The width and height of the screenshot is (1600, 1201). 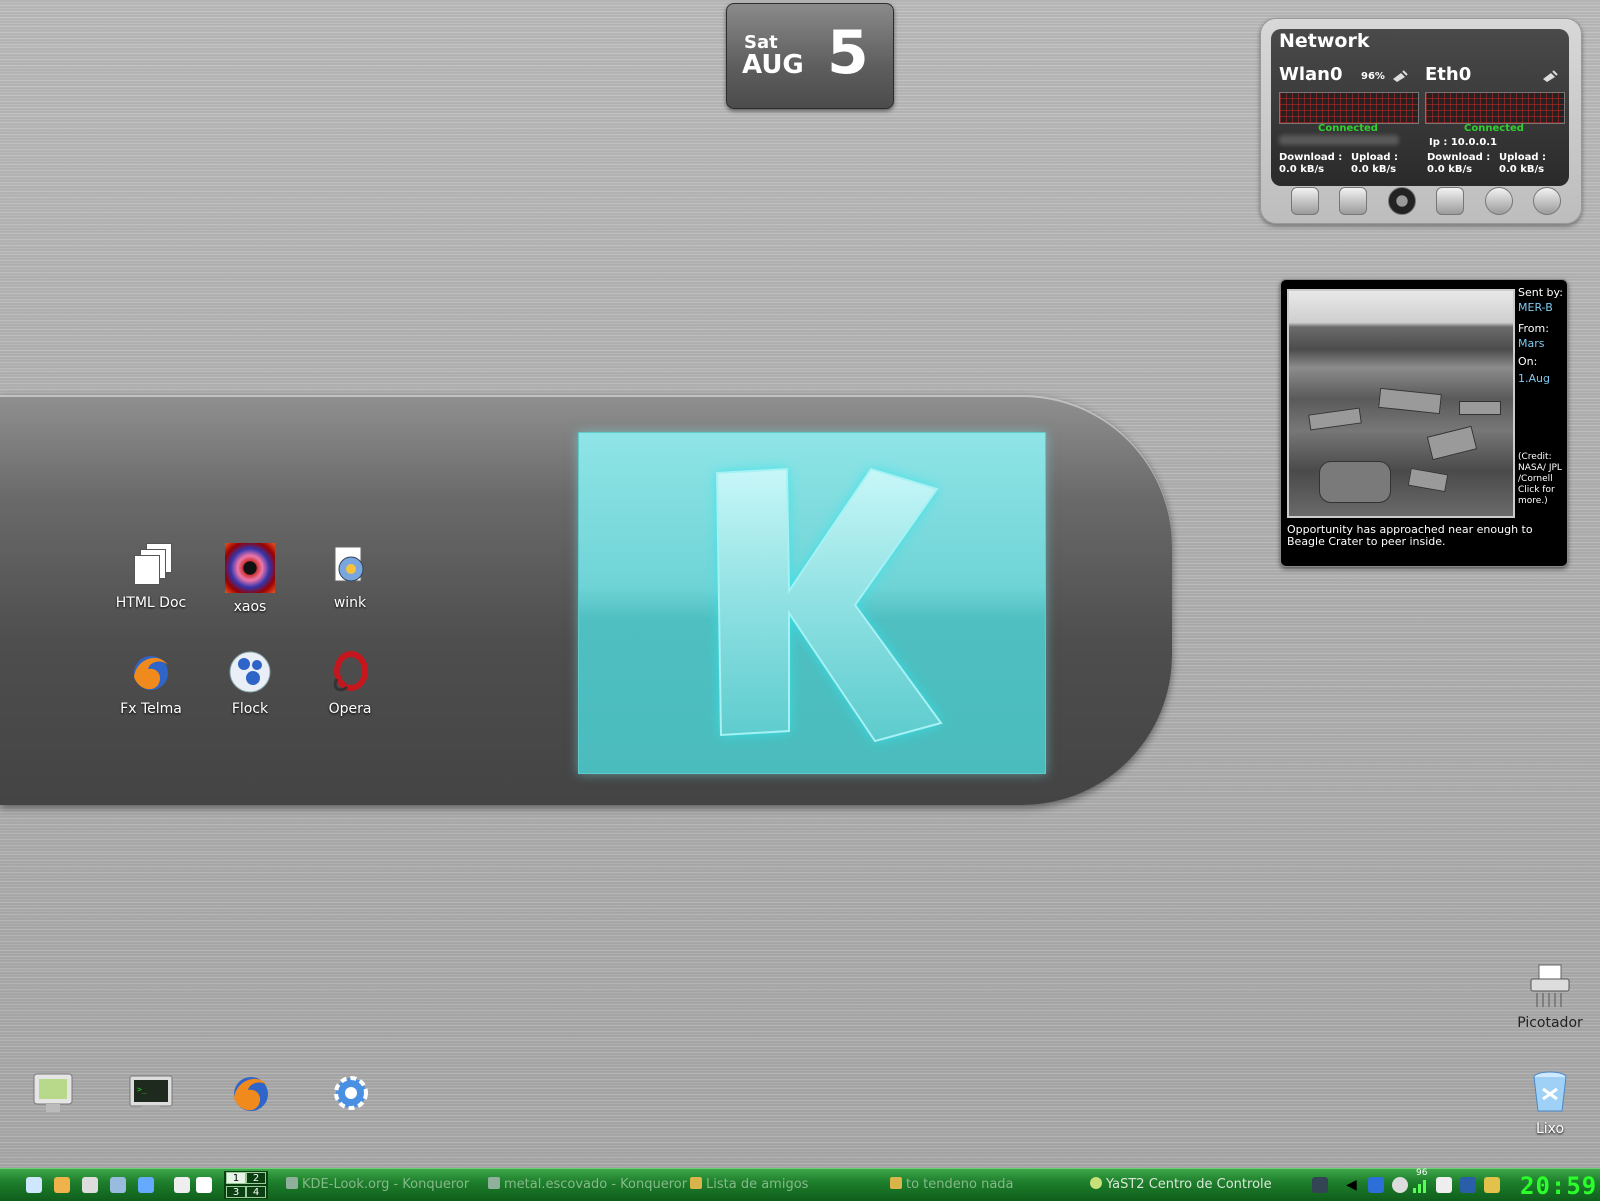 What do you see at coordinates (62, 1185) in the screenshot?
I see `konqueror-launcher-icon` at bounding box center [62, 1185].